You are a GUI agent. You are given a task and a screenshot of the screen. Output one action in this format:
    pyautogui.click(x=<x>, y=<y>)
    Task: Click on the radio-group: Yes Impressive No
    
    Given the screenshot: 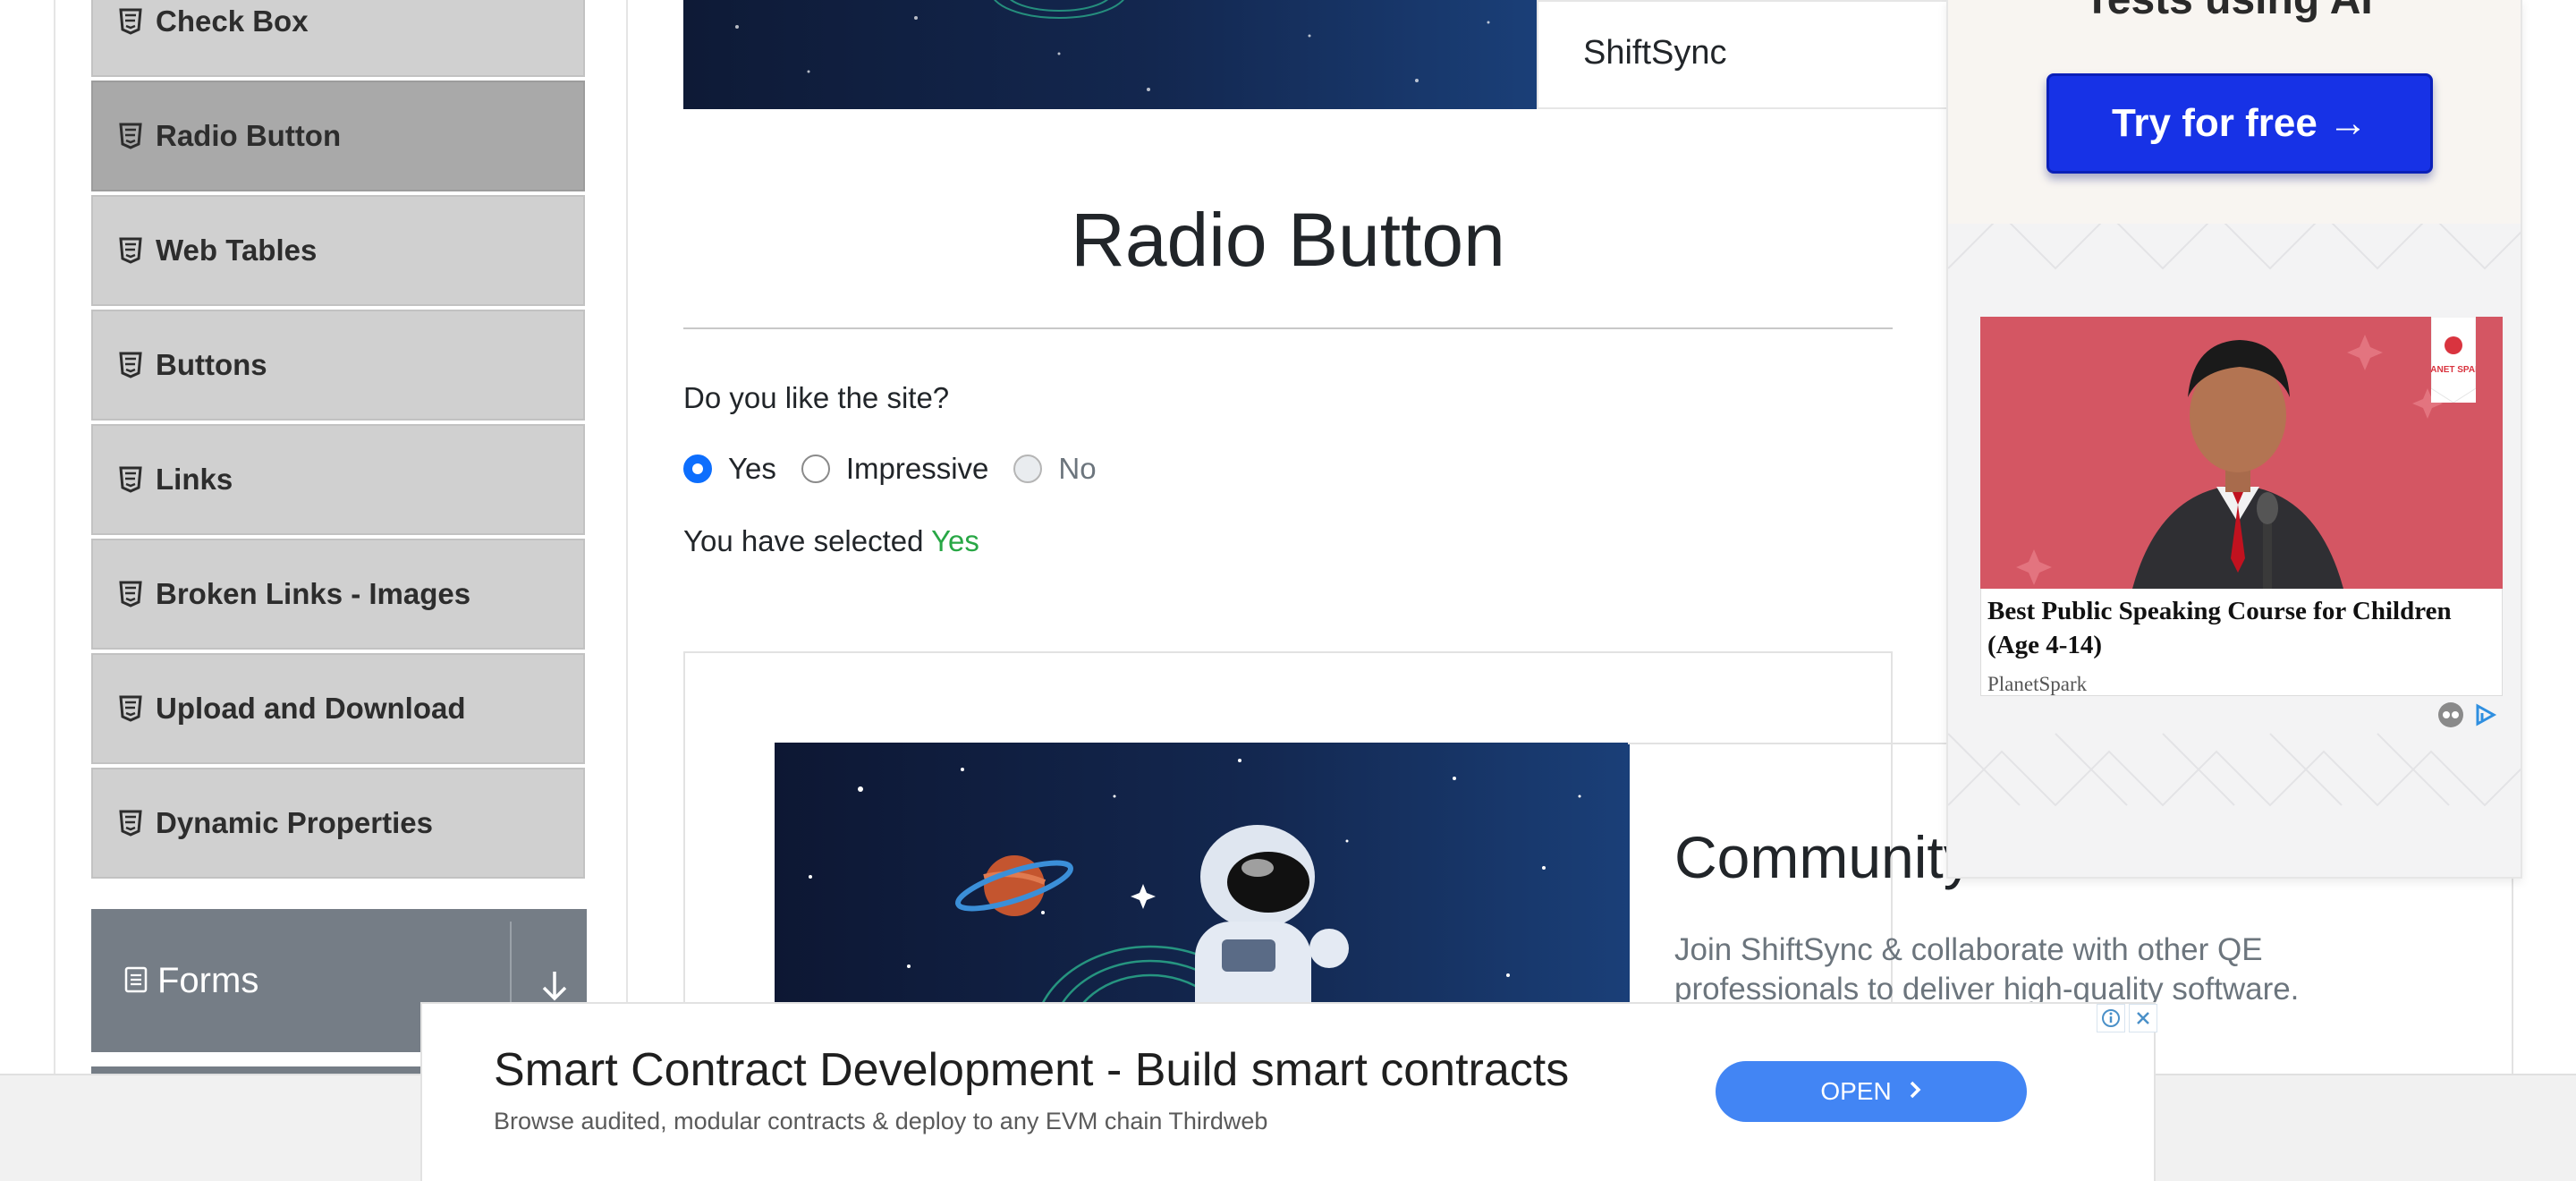 What is the action you would take?
    pyautogui.click(x=902, y=469)
    